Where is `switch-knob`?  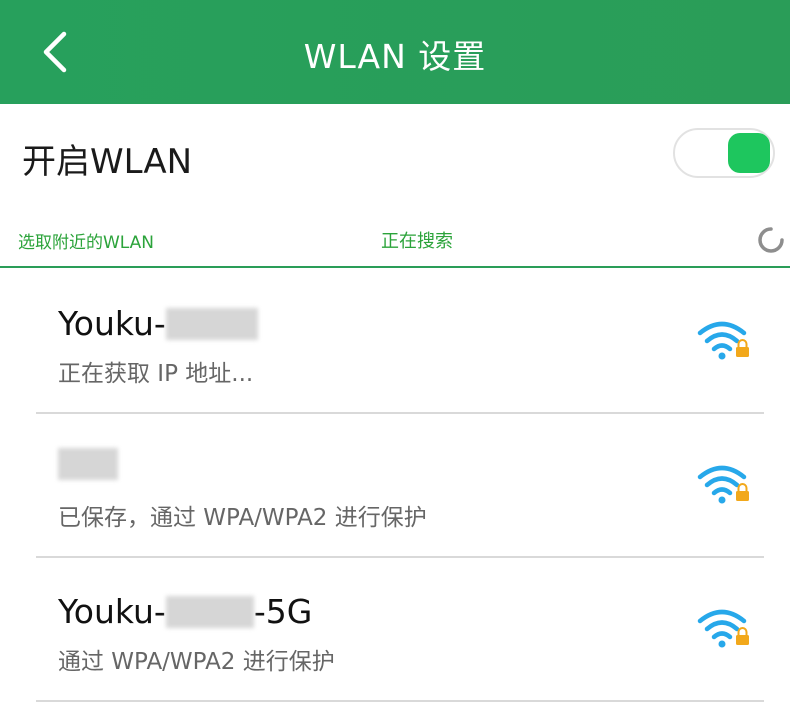 switch-knob is located at coordinates (749, 153).